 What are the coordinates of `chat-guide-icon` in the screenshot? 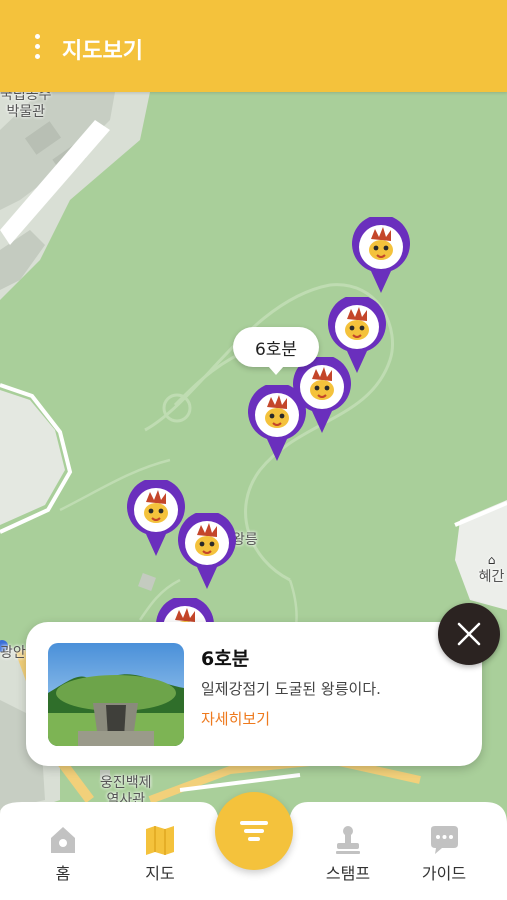 It's located at (444, 840).